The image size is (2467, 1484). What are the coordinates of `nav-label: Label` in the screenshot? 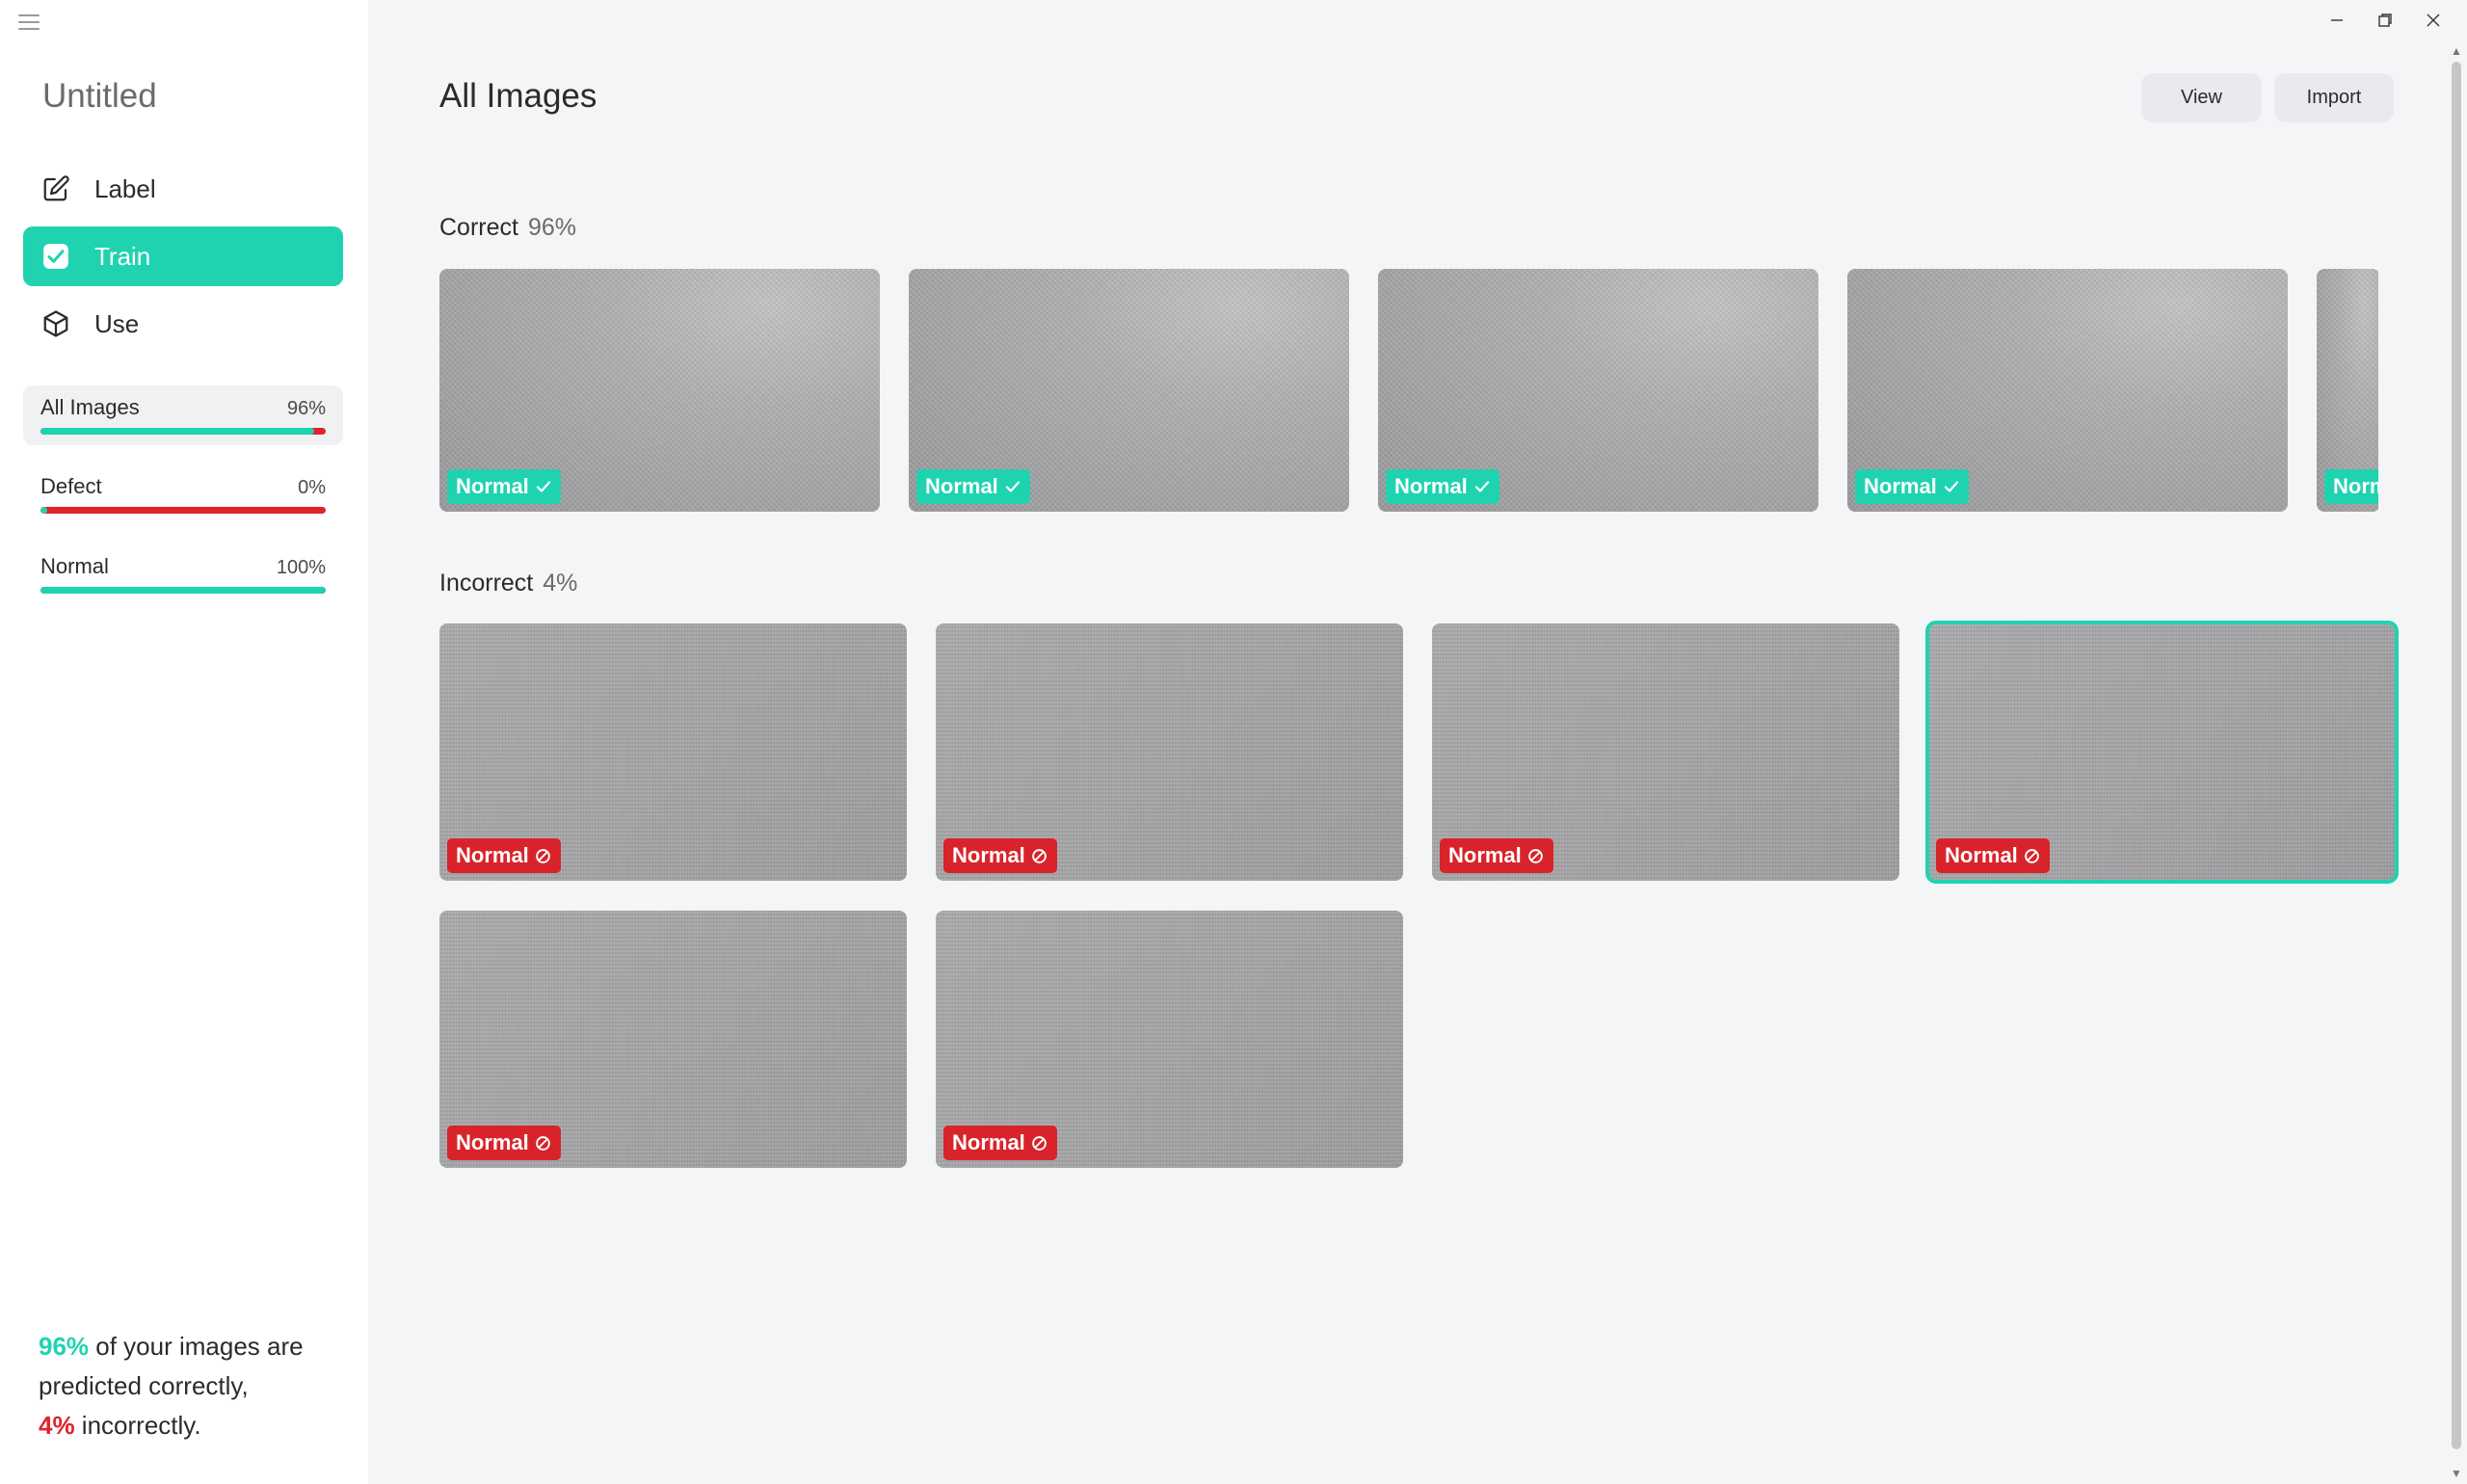 It's located at (125, 188).